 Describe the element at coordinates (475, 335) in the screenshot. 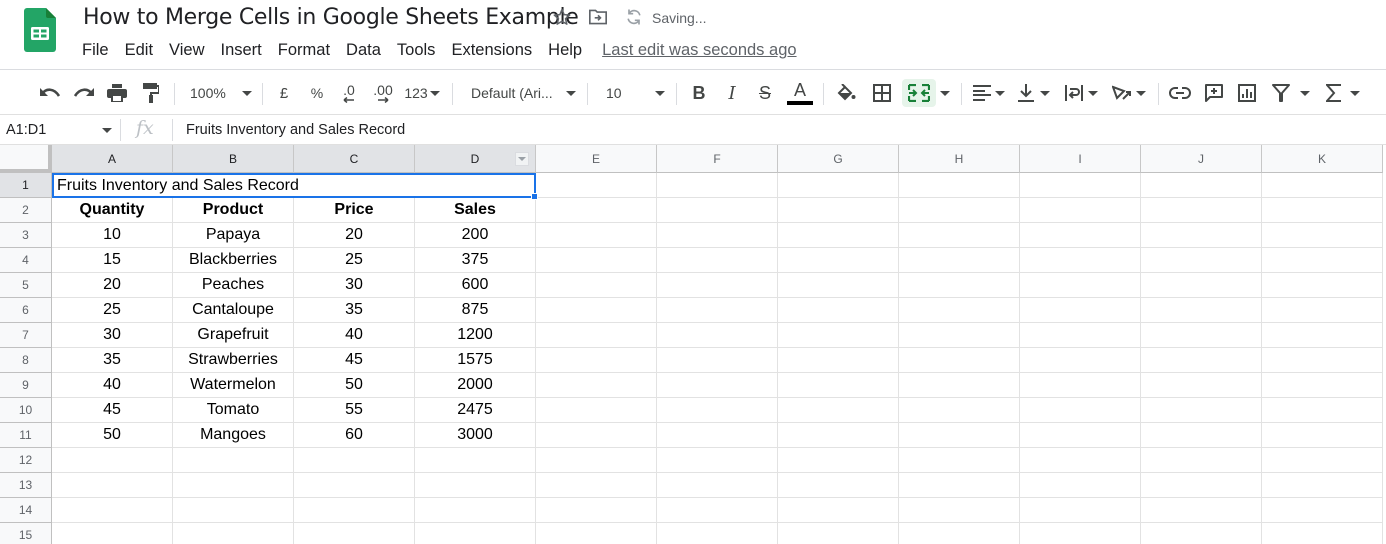

I see `data-cell: 1200` at that location.